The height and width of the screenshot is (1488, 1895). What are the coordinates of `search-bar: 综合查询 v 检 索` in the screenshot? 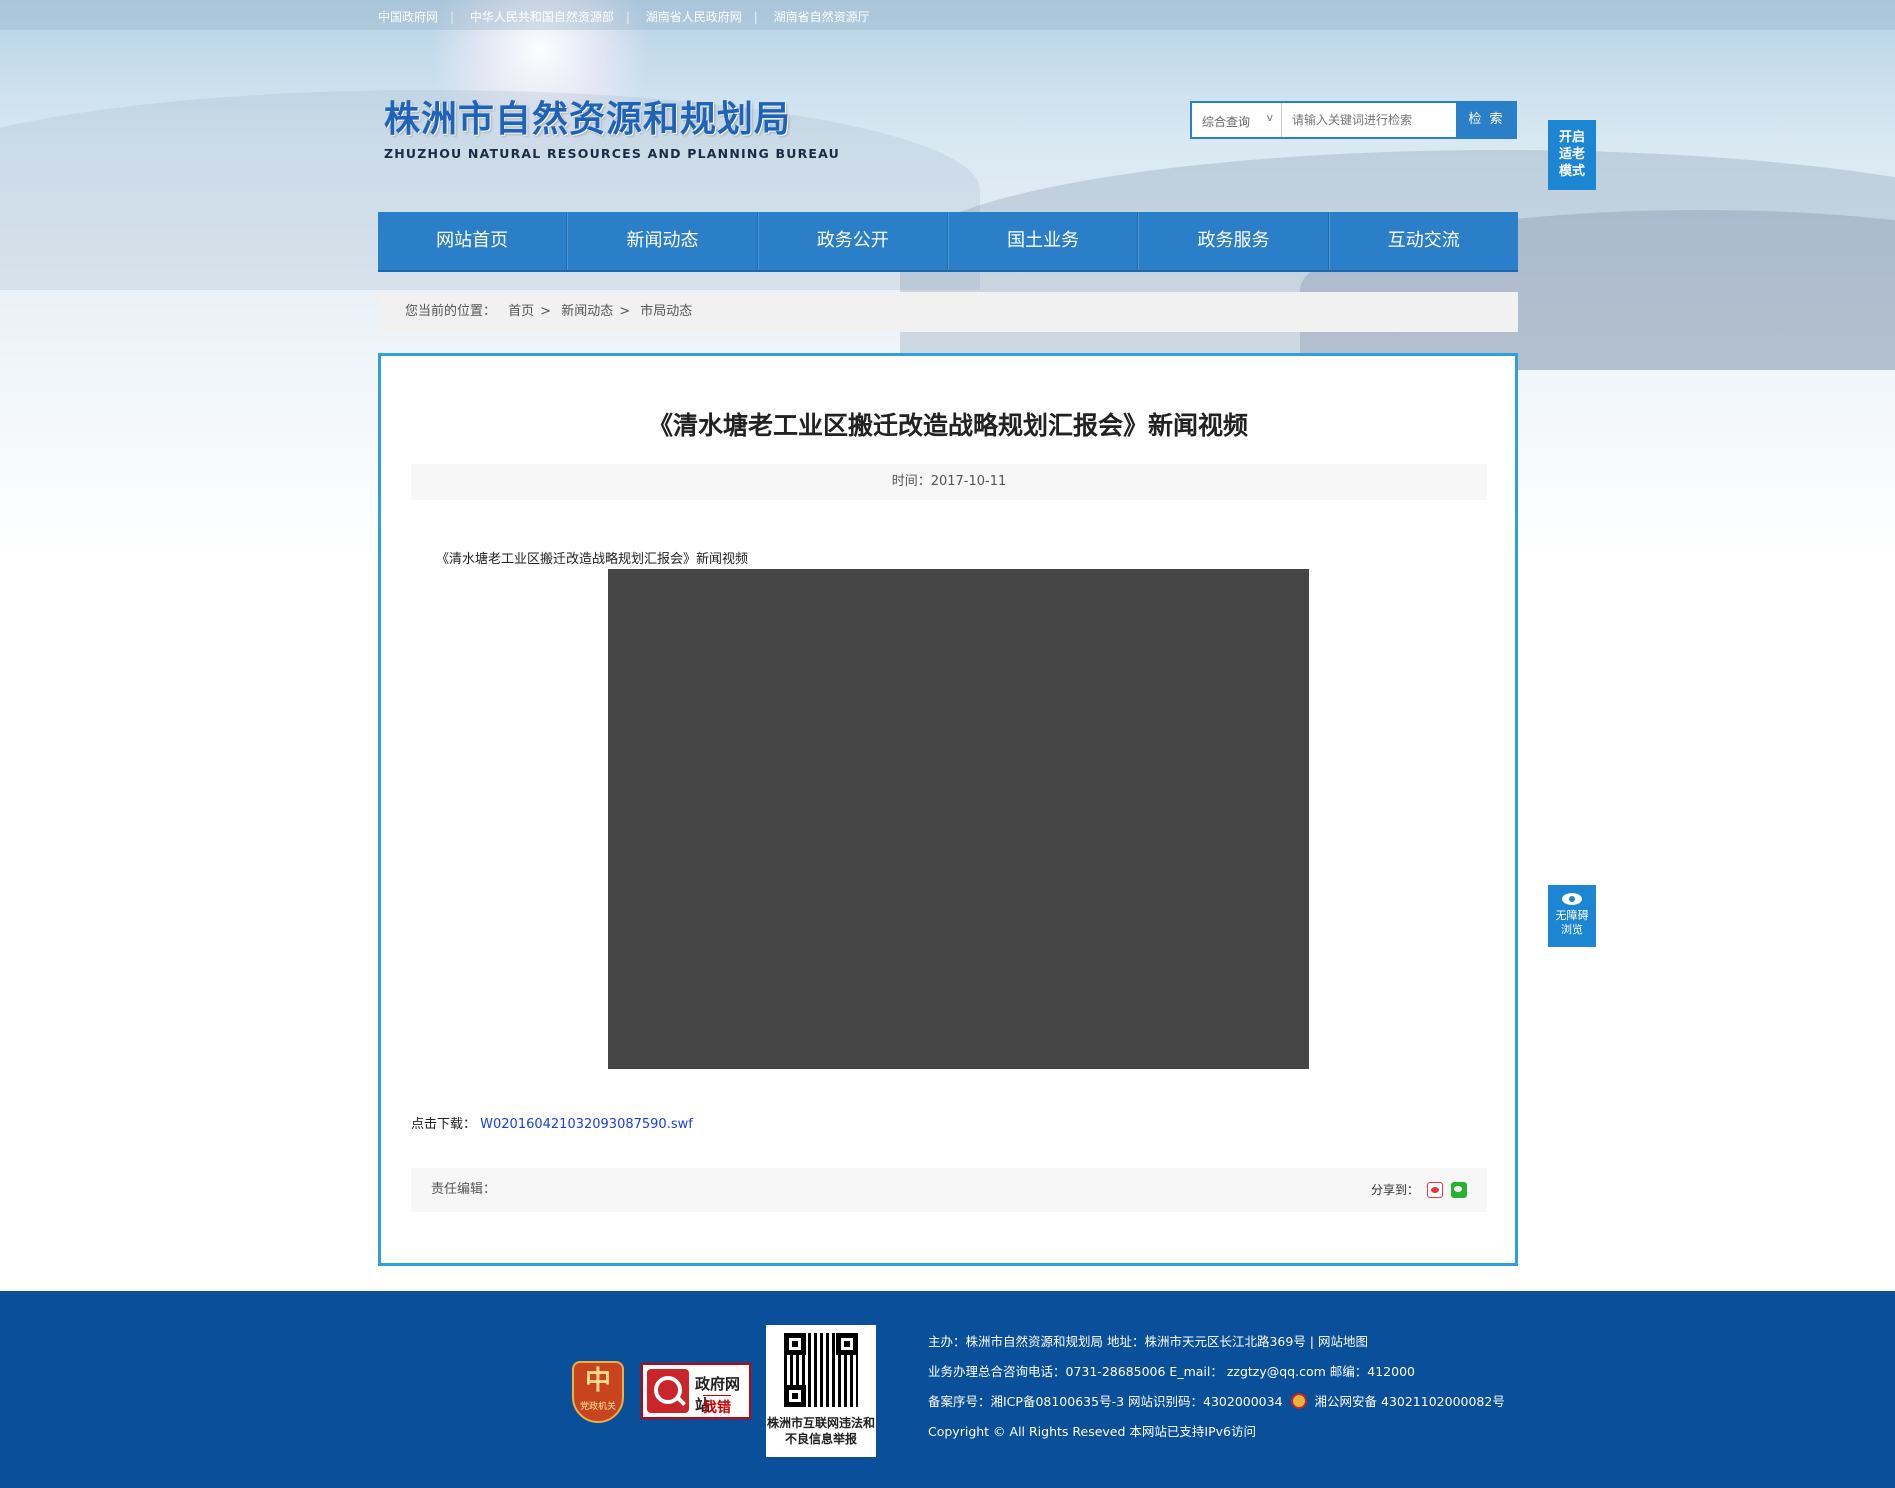 It's located at (1353, 120).